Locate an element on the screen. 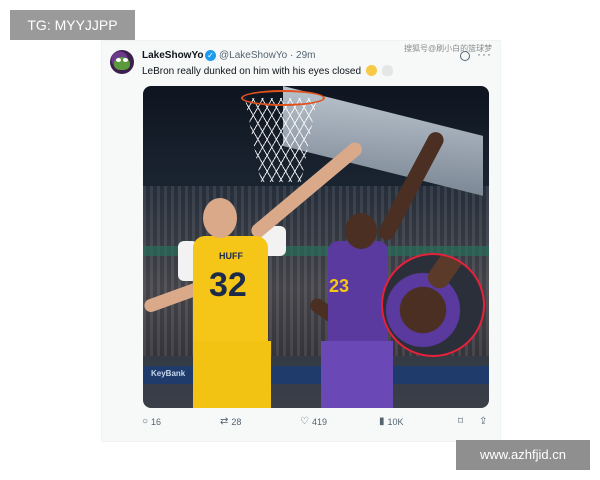 The image size is (600, 480). zoom-highlight-circle is located at coordinates (433, 305).